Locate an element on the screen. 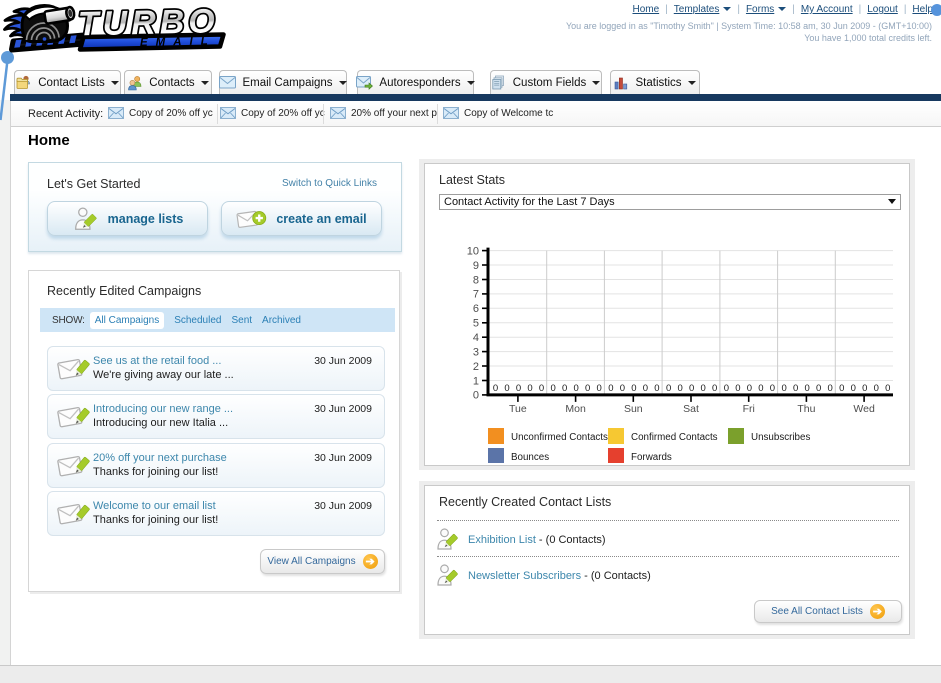 The image size is (941, 683). svg-text: 3 is located at coordinates (476, 352).